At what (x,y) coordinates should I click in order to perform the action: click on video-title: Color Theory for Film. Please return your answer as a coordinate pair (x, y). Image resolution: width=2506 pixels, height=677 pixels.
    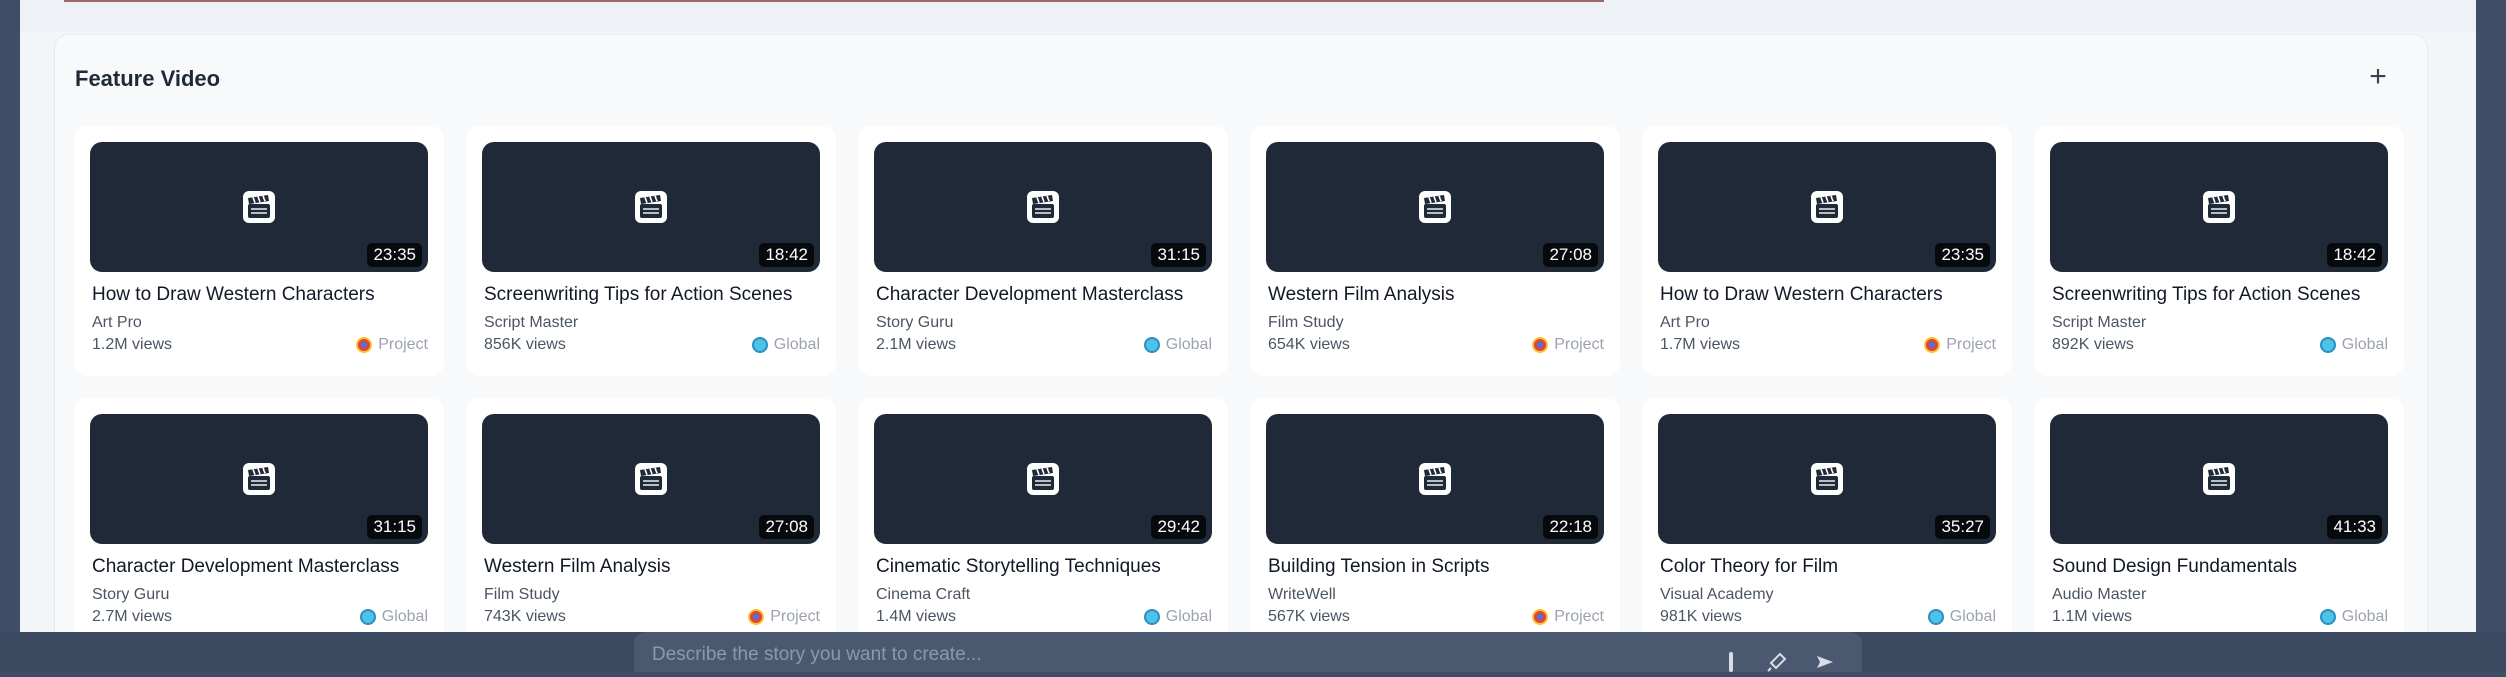
    Looking at the image, I should click on (1830, 567).